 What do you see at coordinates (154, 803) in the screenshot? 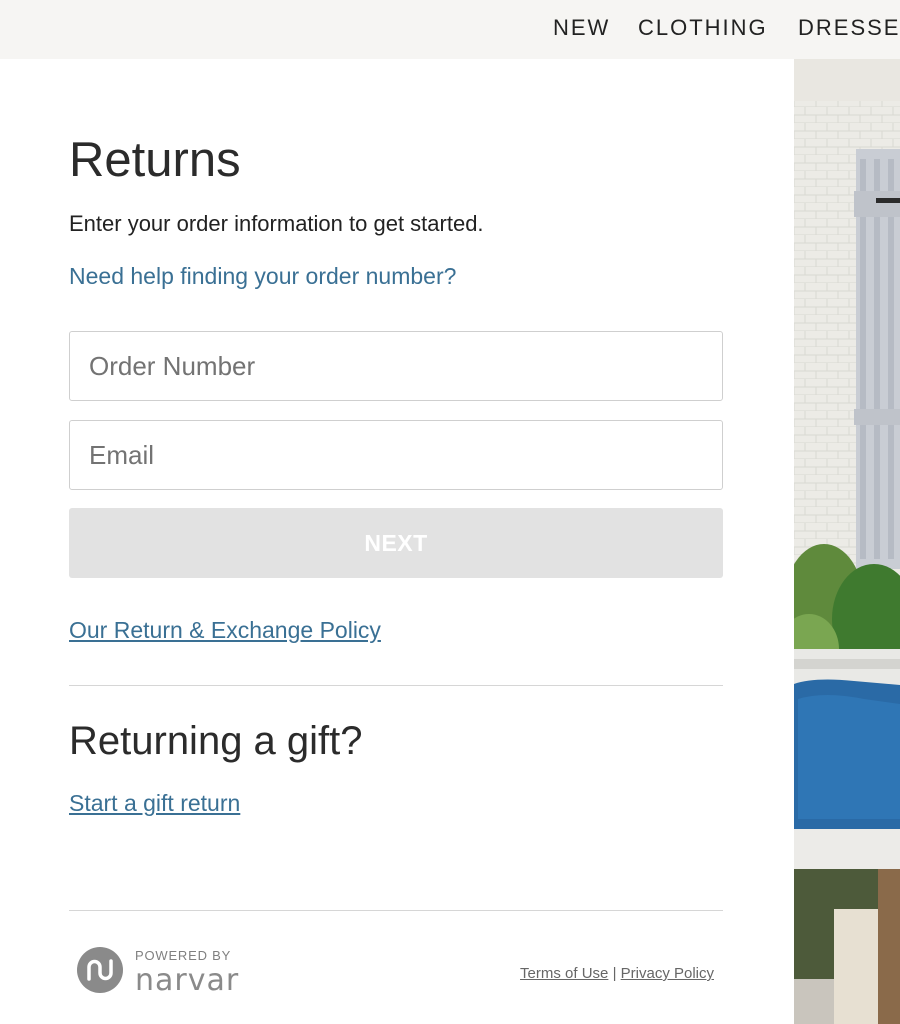
I see `start-gift-return-link: Start a gift return` at bounding box center [154, 803].